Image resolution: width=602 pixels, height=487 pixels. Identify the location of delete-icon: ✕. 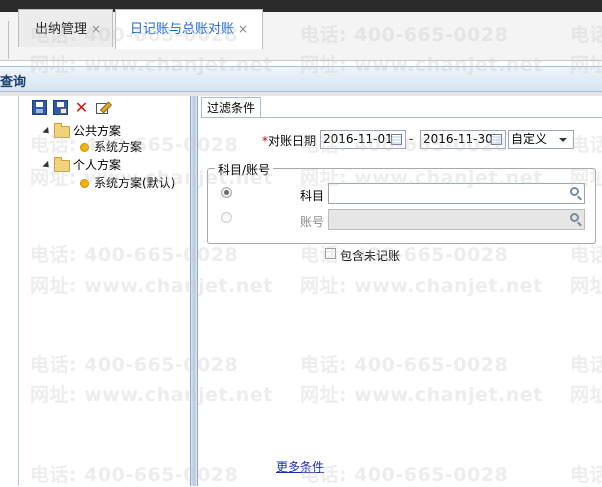
(81, 108).